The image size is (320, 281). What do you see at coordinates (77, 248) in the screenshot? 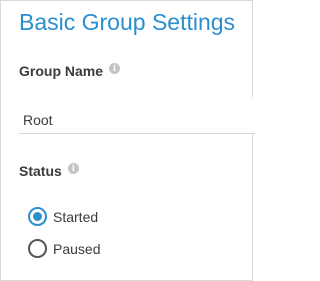
I see `status-option-label: Paused` at bounding box center [77, 248].